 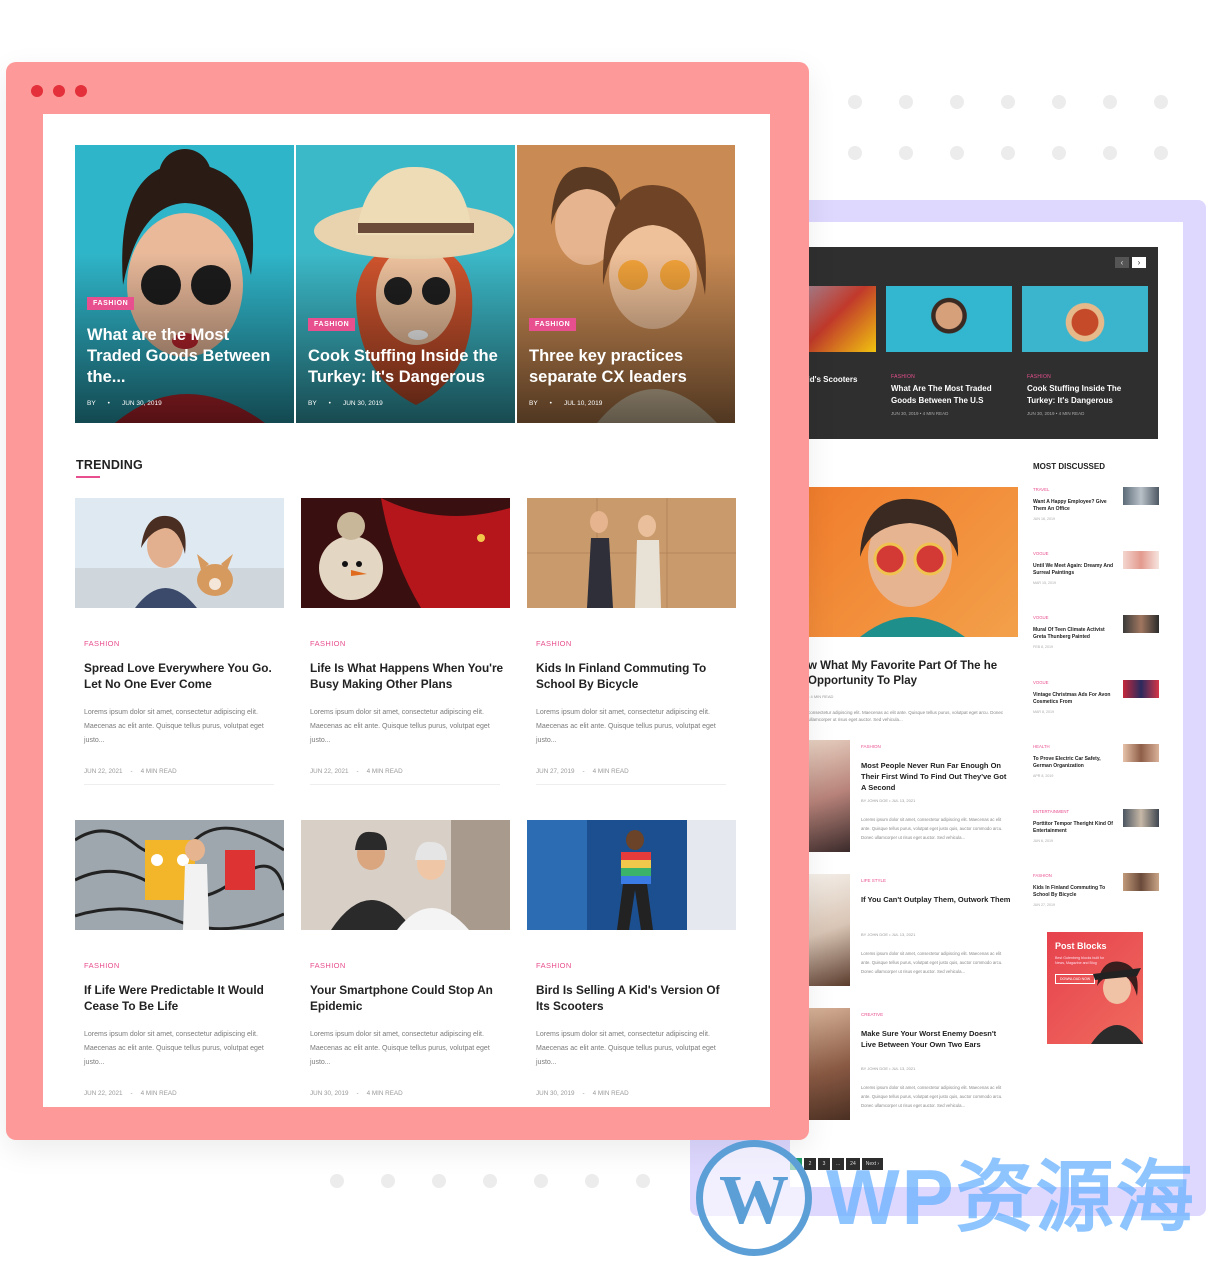 I want to click on hero-meta: BY • JUL 10, 2019, so click(x=565, y=403).